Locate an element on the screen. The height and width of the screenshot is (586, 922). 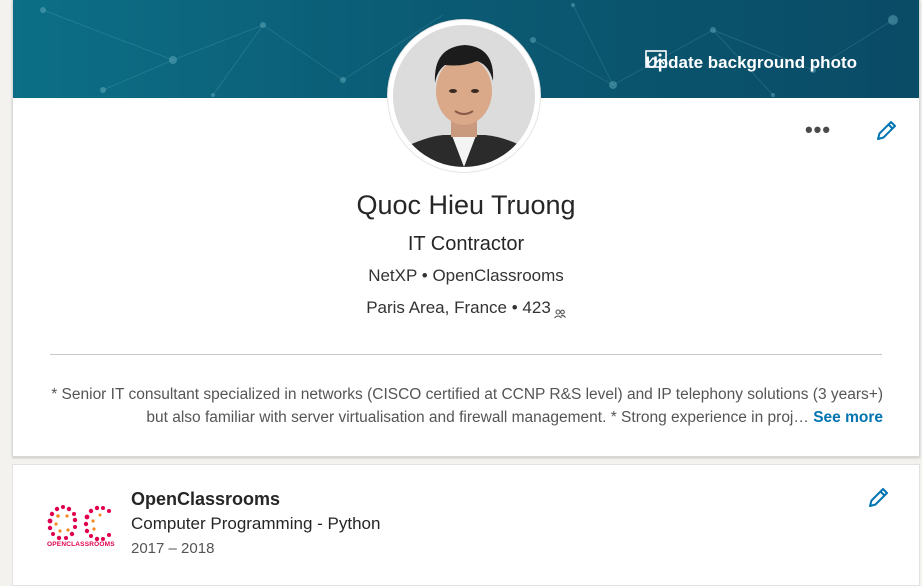
more-actions-button: ••• is located at coordinates (818, 129).